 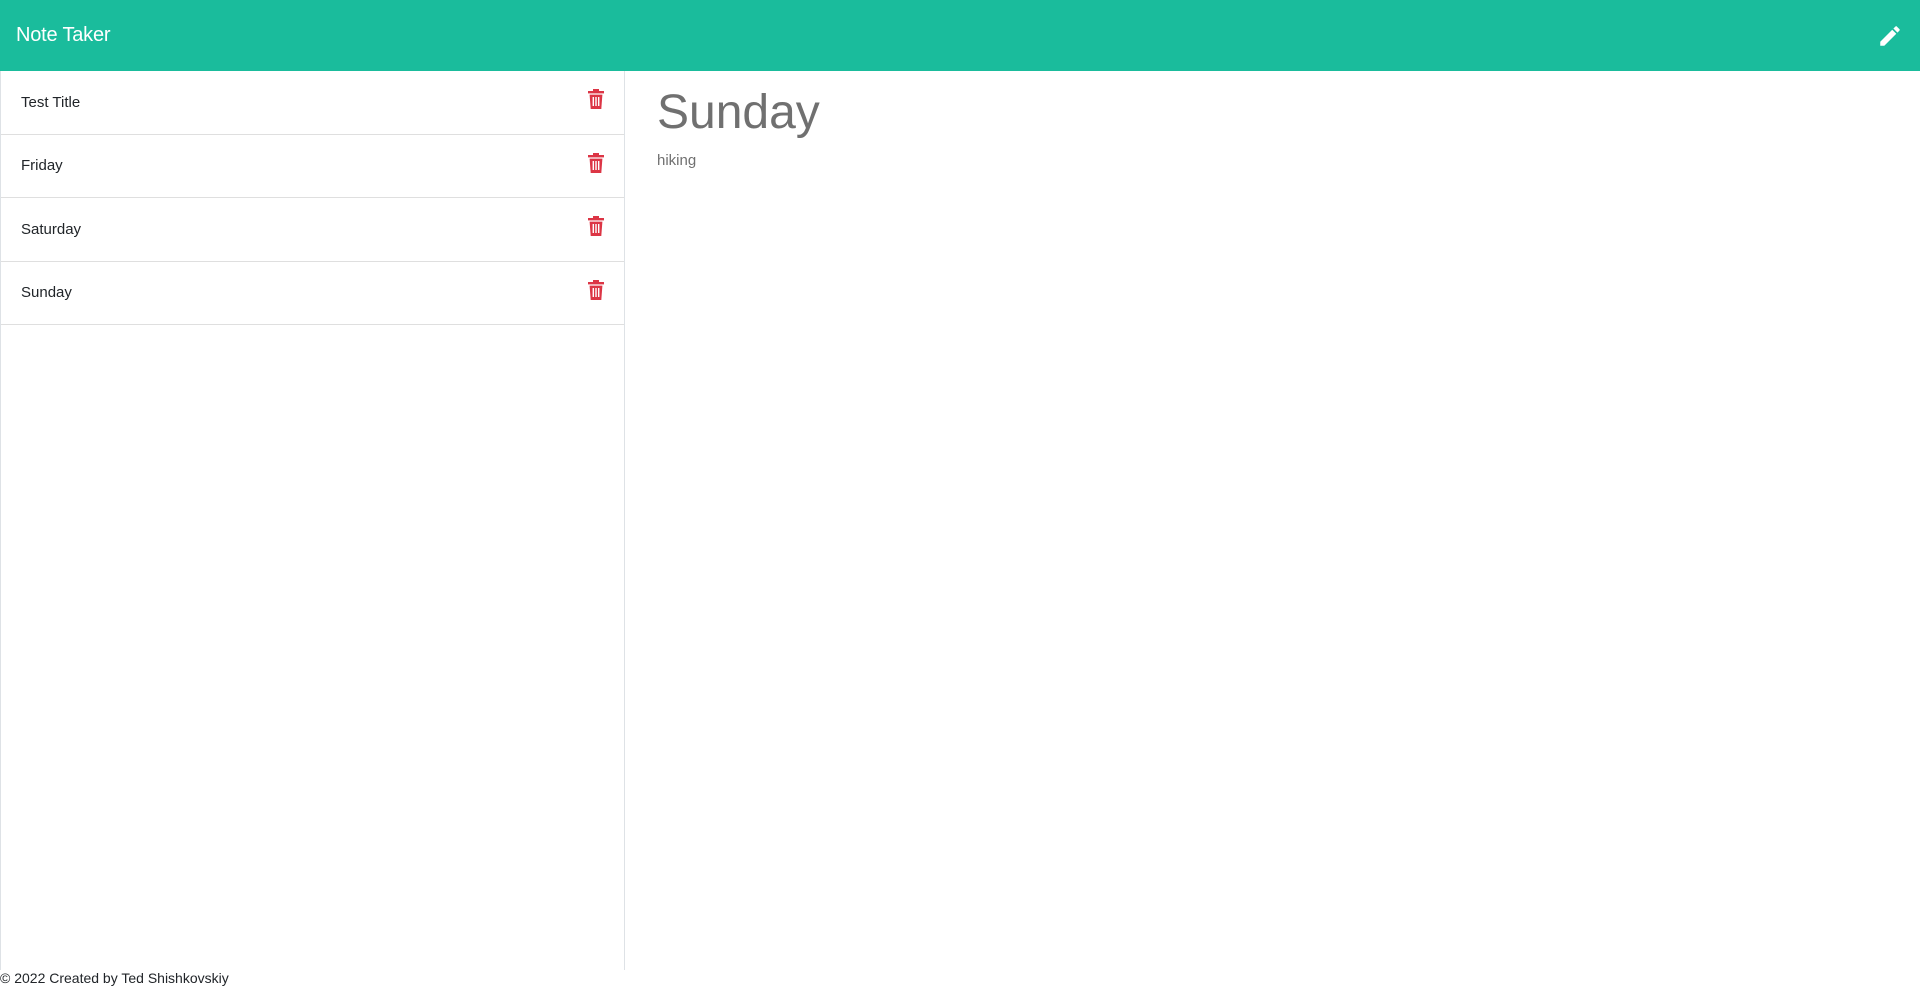 I want to click on note-item-title: Test Title, so click(x=51, y=102).